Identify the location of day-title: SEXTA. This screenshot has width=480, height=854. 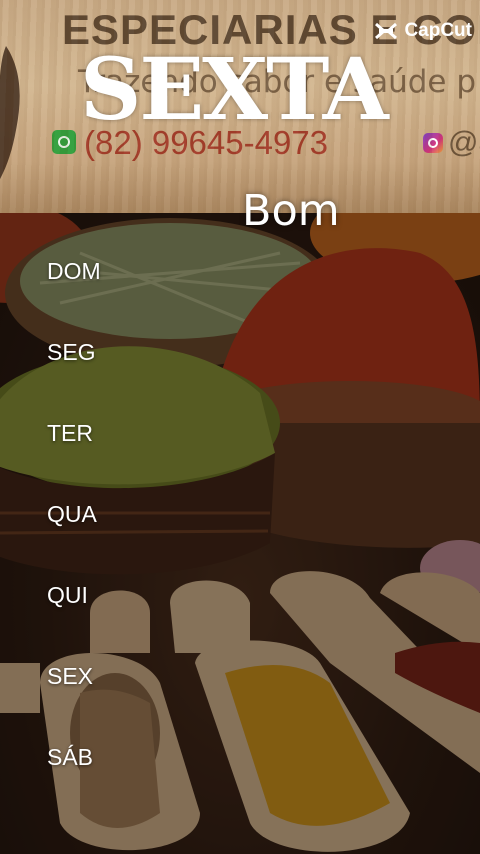
(234, 90).